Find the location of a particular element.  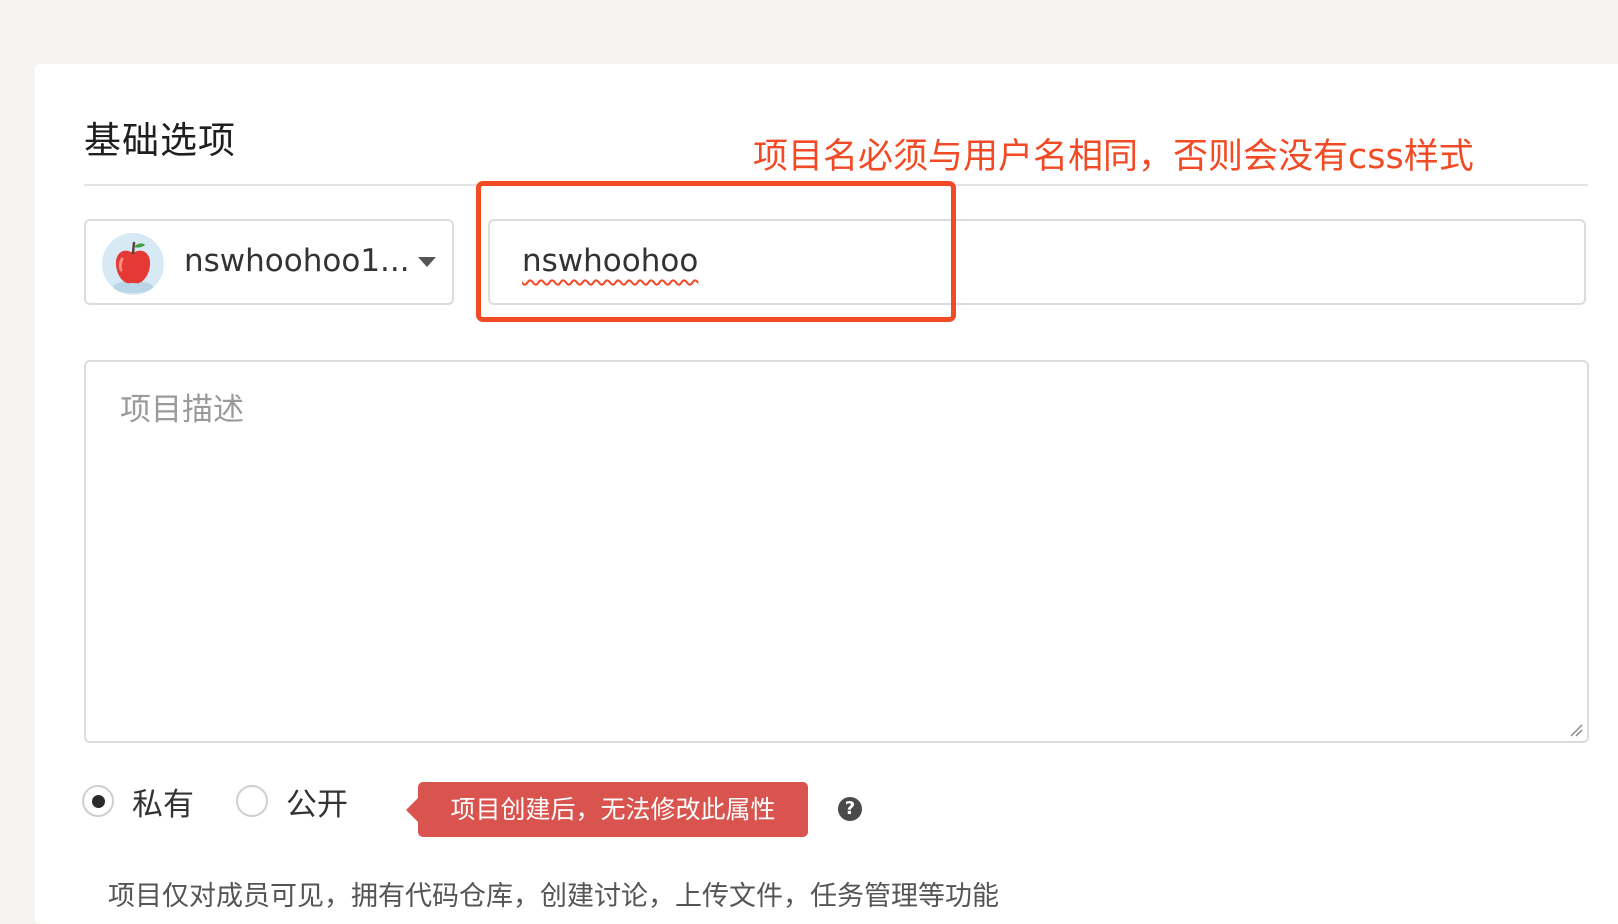

project-name-input: nswhoohoo is located at coordinates (1037, 262).